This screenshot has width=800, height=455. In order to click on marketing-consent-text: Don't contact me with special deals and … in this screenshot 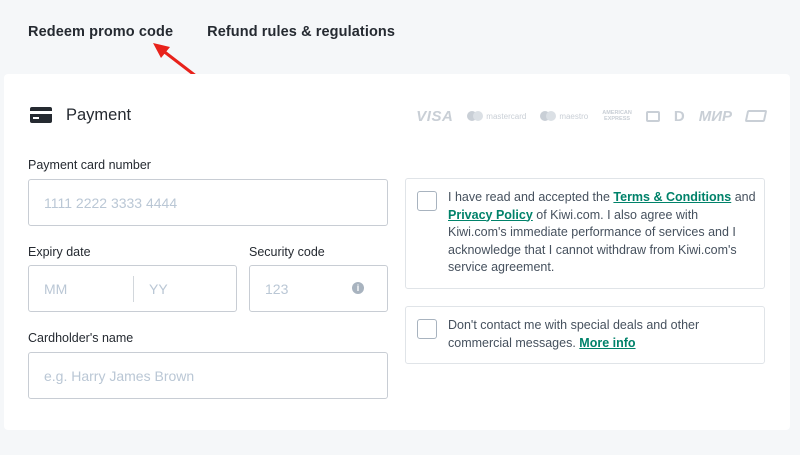, I will do `click(603, 334)`.